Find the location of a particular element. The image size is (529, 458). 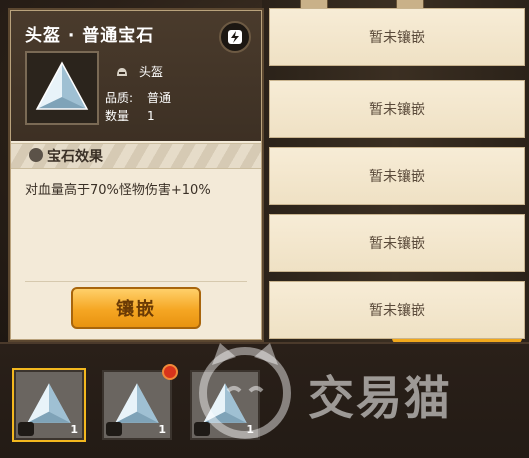

divider is located at coordinates (136, 281).